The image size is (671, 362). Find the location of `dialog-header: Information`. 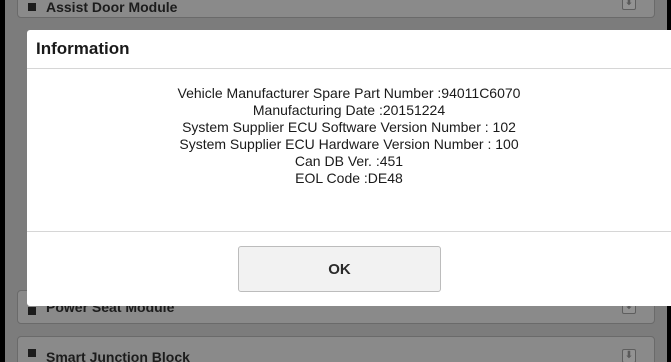

dialog-header: Information is located at coordinates (349, 49).